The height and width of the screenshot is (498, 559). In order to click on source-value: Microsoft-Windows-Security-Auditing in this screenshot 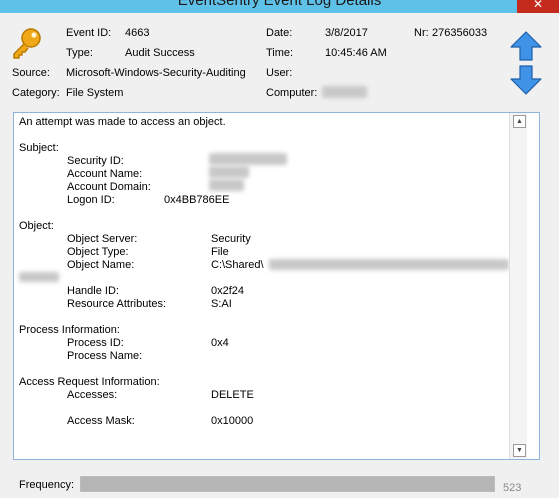, I will do `click(156, 73)`.